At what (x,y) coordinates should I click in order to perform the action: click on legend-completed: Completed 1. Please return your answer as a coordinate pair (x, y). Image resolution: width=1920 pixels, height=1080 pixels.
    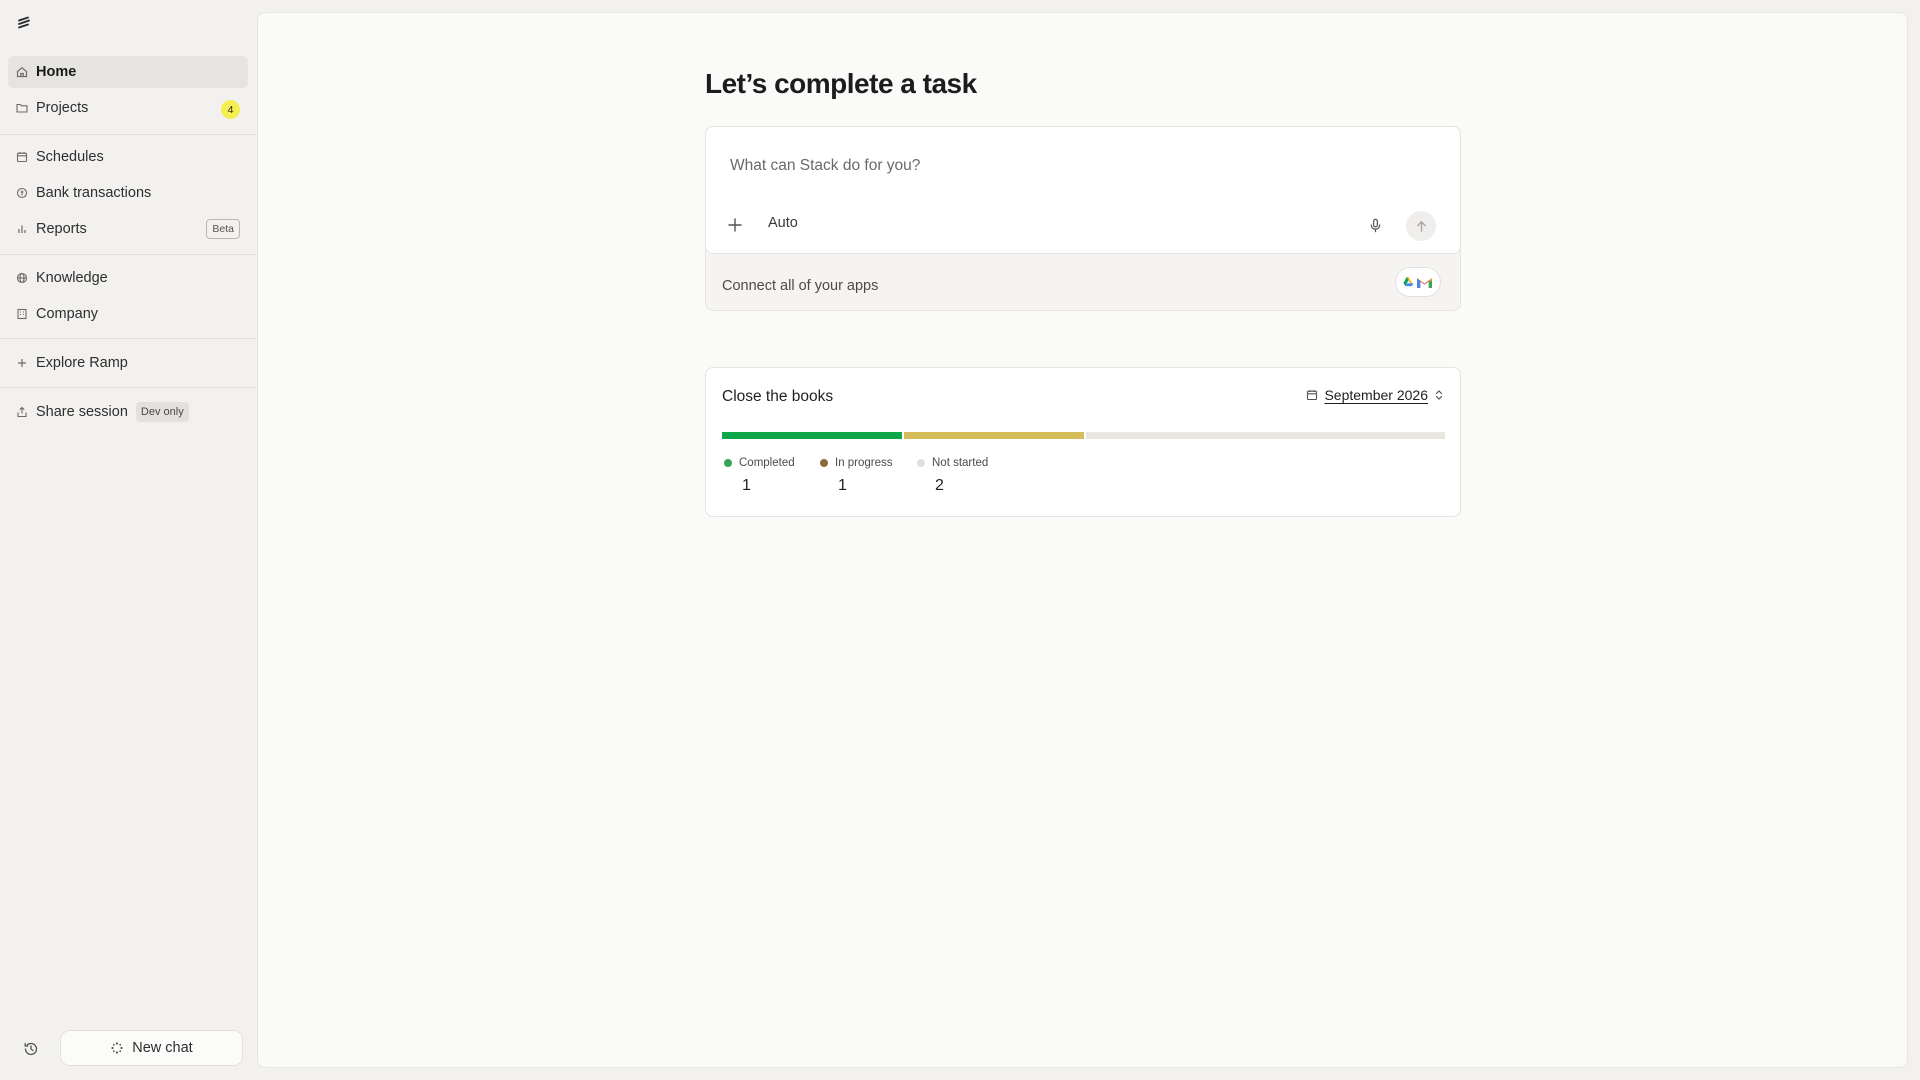
    Looking at the image, I should click on (759, 476).